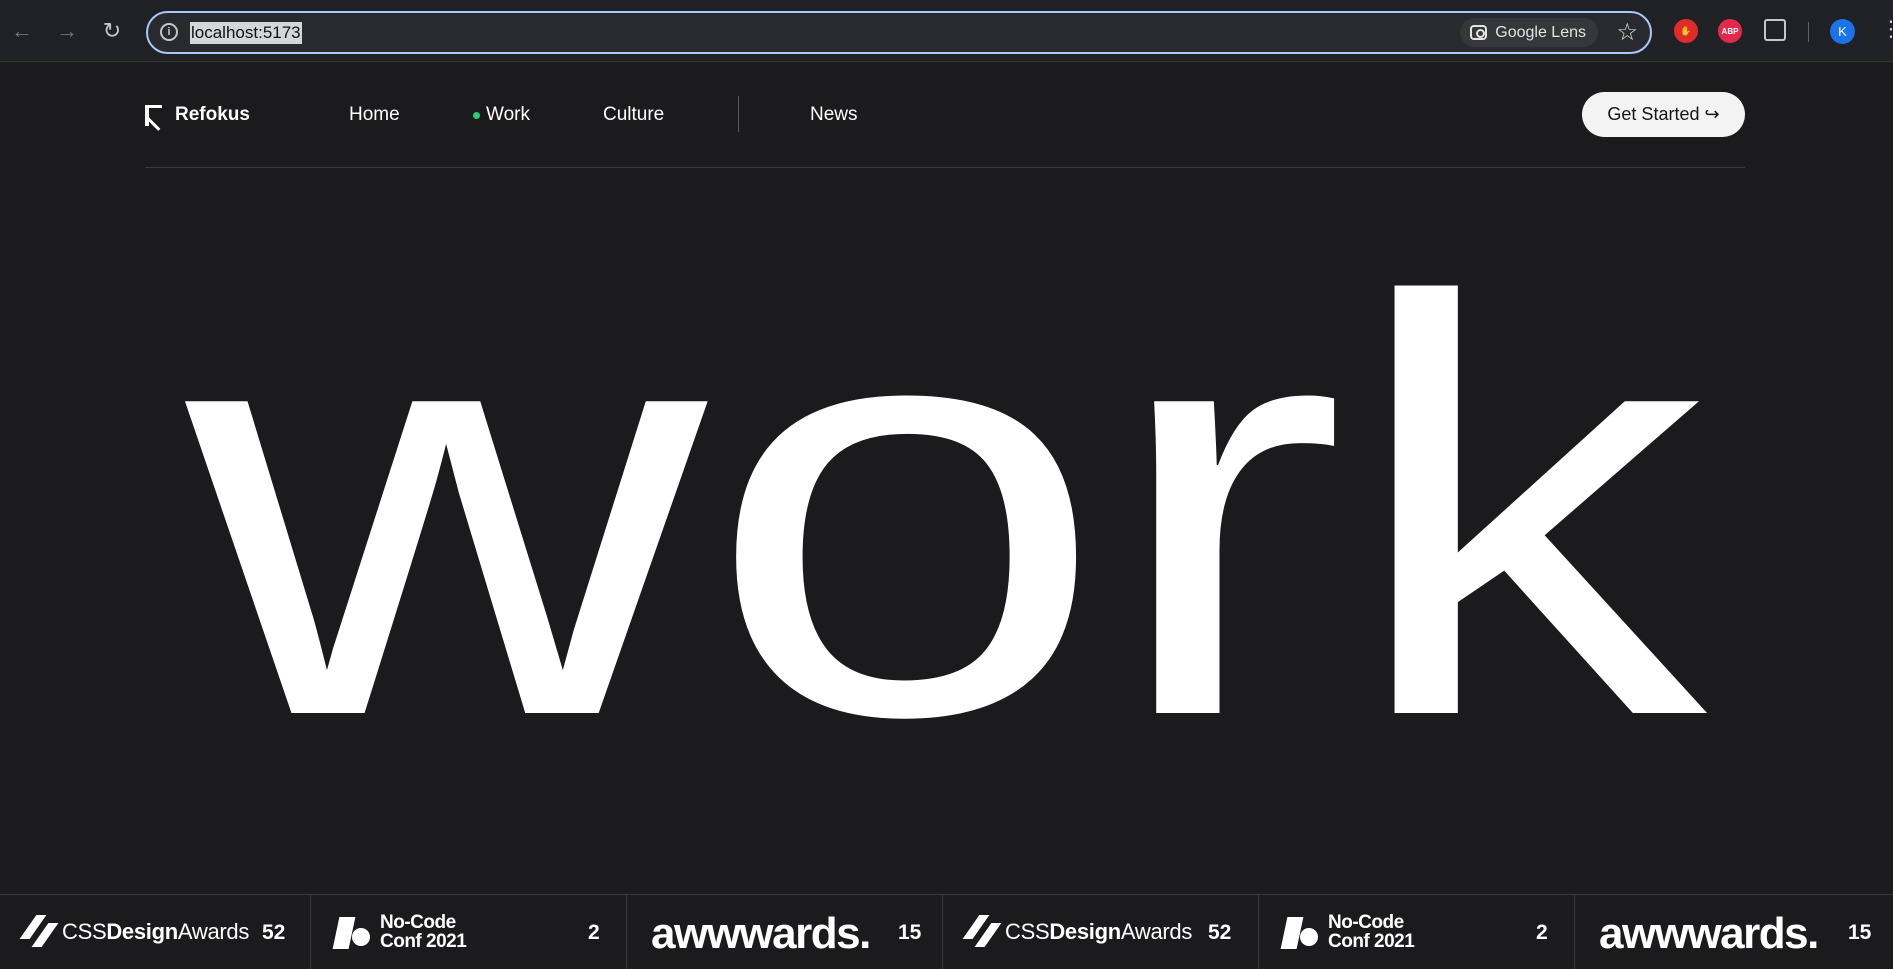 The height and width of the screenshot is (969, 1893). Describe the element at coordinates (738, 114) in the screenshot. I see `nav-divider` at that location.